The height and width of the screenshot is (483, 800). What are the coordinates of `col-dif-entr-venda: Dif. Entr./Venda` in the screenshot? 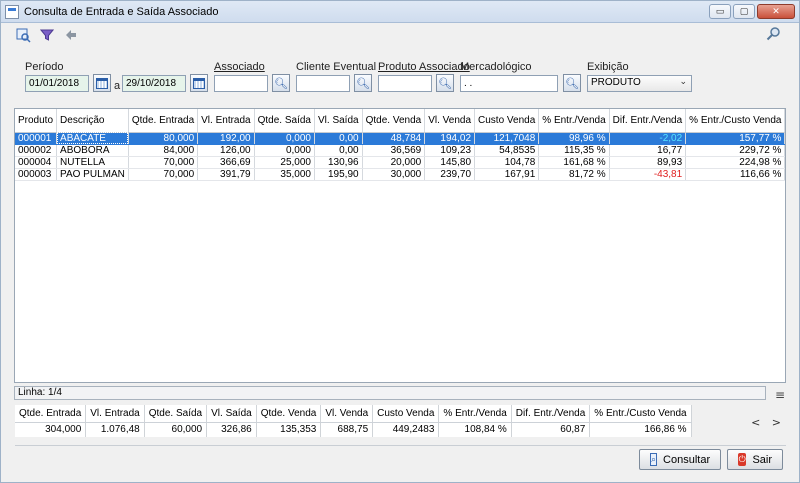 It's located at (648, 121).